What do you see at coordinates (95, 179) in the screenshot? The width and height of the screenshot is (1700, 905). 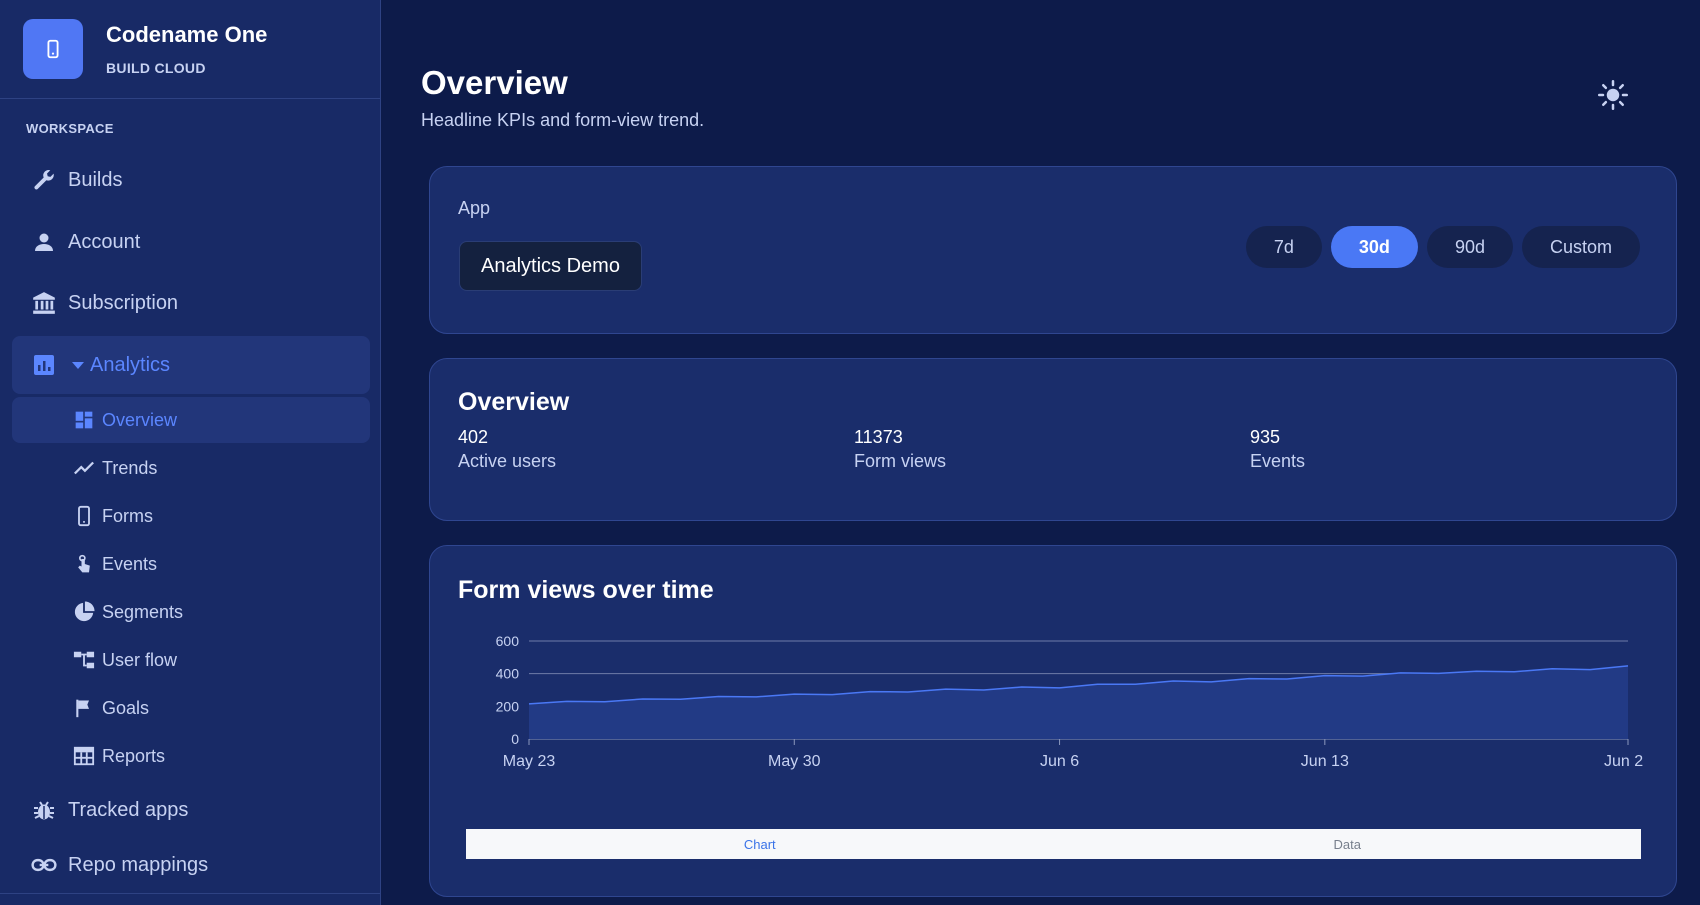 I see `sidebar-item-label: Builds` at bounding box center [95, 179].